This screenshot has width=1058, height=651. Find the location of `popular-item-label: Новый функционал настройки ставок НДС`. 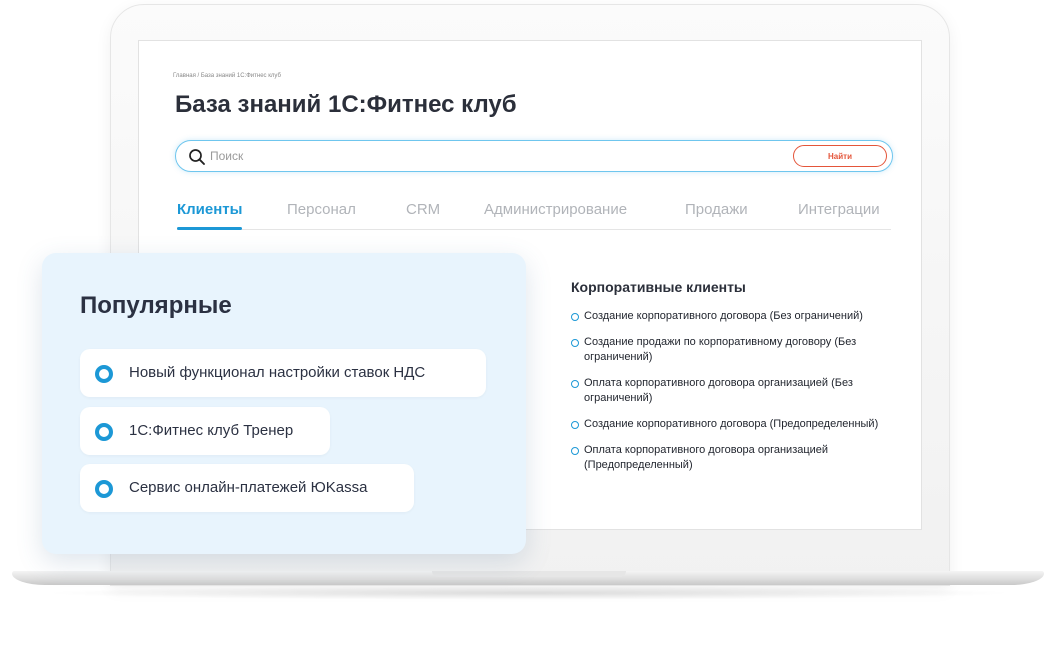

popular-item-label: Новый функционал настройки ставок НДС is located at coordinates (277, 372).